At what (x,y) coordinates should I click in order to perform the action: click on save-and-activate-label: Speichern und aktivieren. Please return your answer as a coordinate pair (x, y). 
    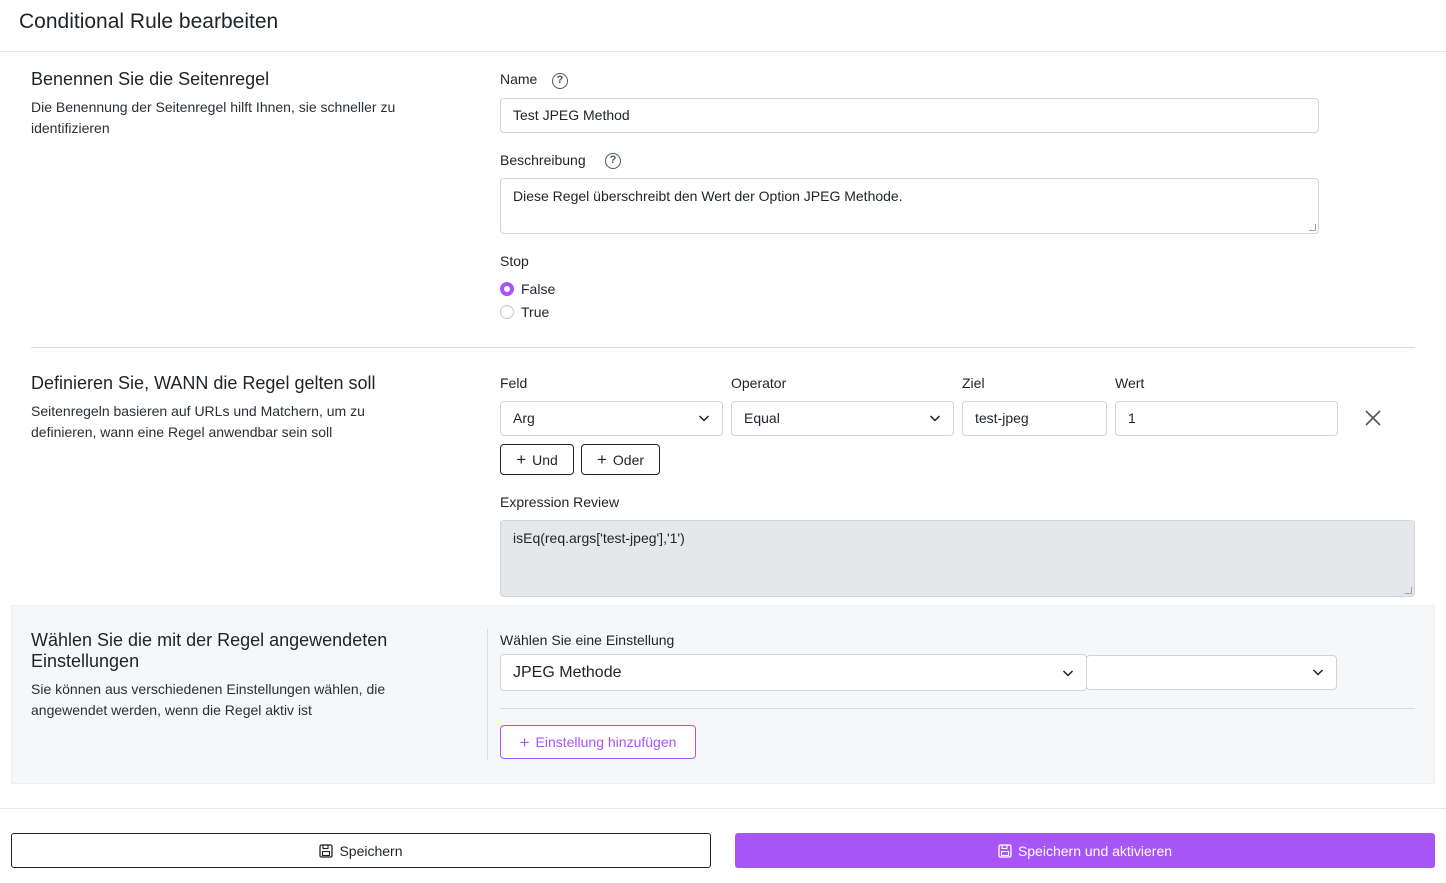
    Looking at the image, I should click on (1095, 850).